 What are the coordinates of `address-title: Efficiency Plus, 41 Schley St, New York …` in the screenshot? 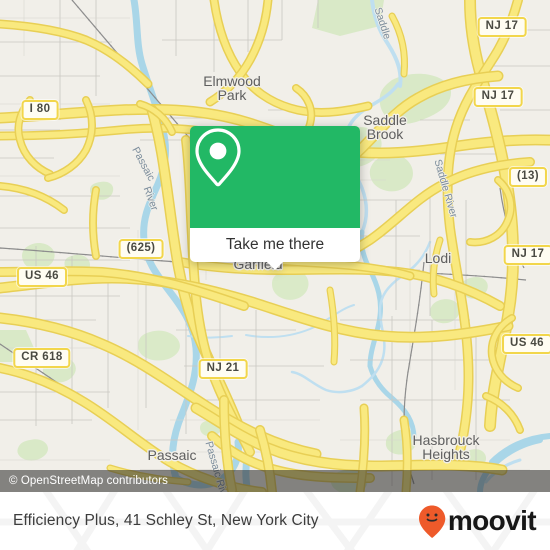 It's located at (166, 520).